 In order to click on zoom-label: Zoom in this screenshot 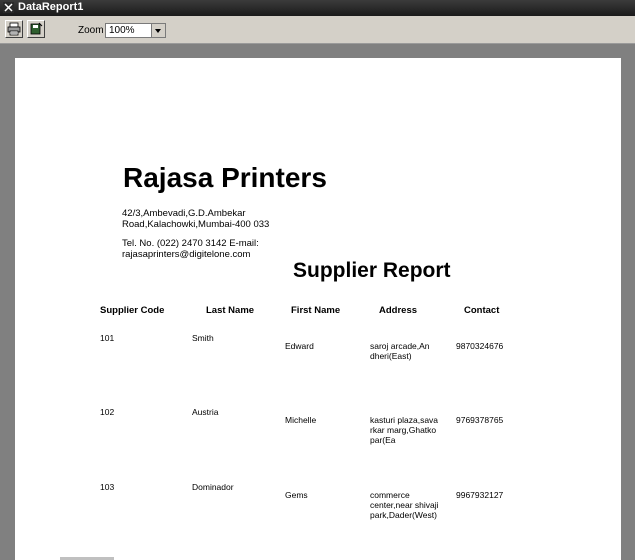, I will do `click(91, 30)`.